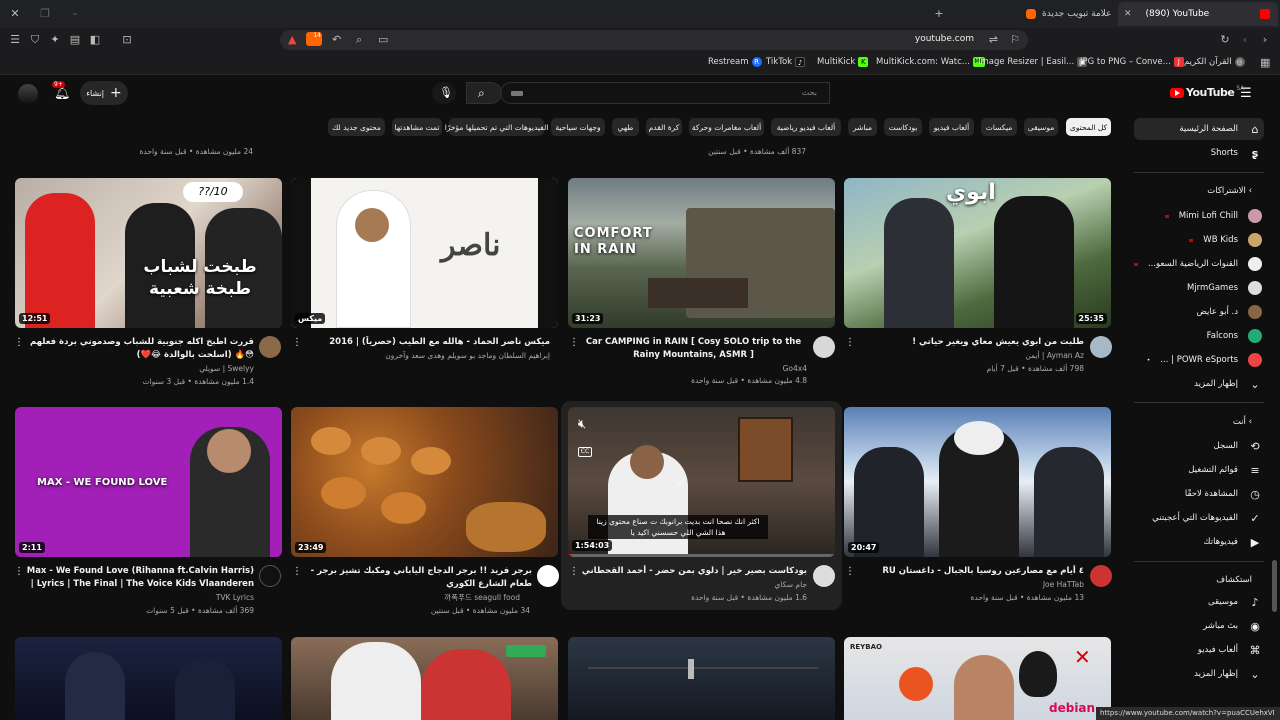  Describe the element at coordinates (55, 39) in the screenshot. I see `wallet-icon: ✦` at that location.